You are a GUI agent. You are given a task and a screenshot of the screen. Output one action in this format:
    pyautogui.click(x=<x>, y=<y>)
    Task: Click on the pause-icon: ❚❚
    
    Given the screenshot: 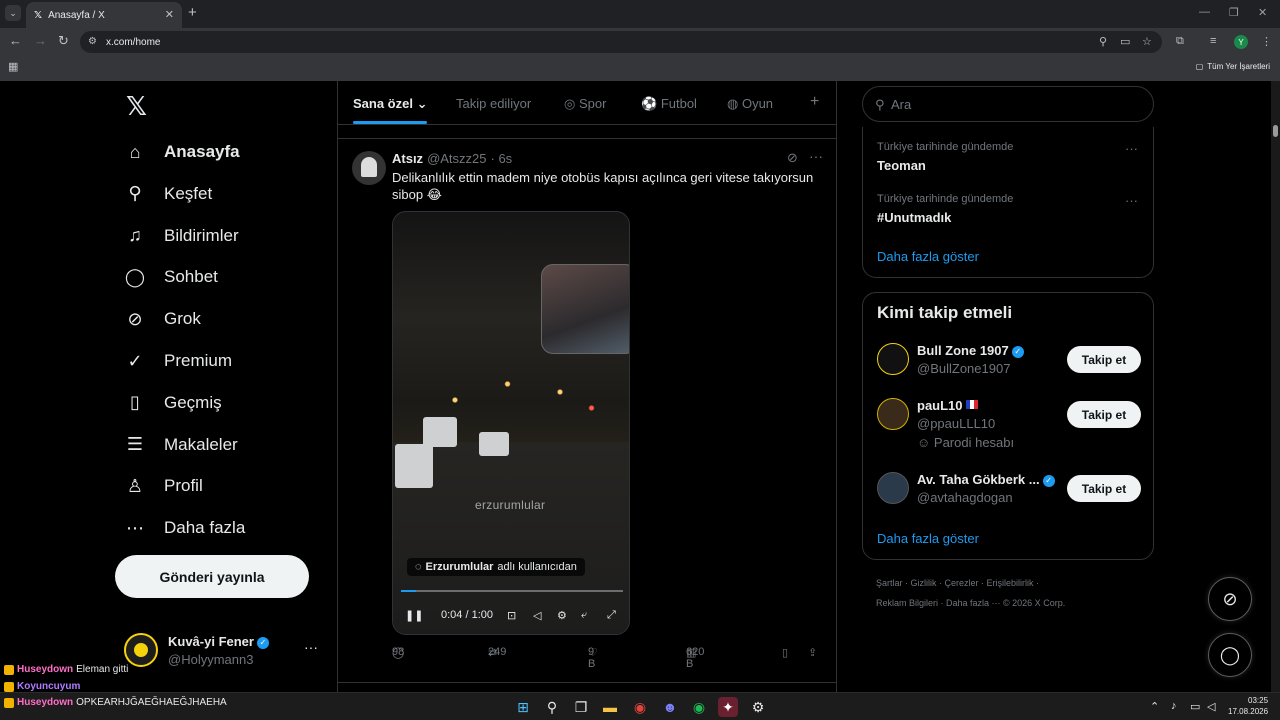 What is the action you would take?
    pyautogui.click(x=414, y=615)
    